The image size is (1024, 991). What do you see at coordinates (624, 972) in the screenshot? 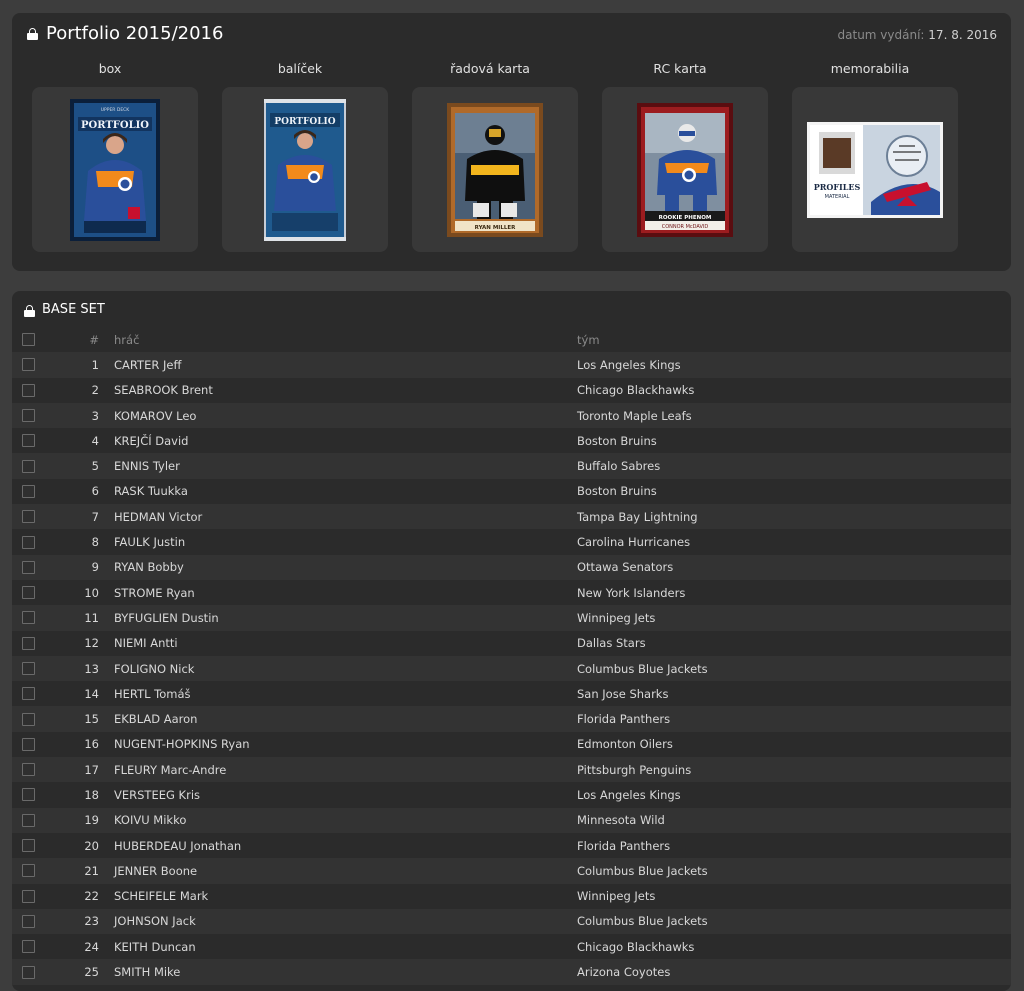
I see `team-name: Arizona Coyotes` at bounding box center [624, 972].